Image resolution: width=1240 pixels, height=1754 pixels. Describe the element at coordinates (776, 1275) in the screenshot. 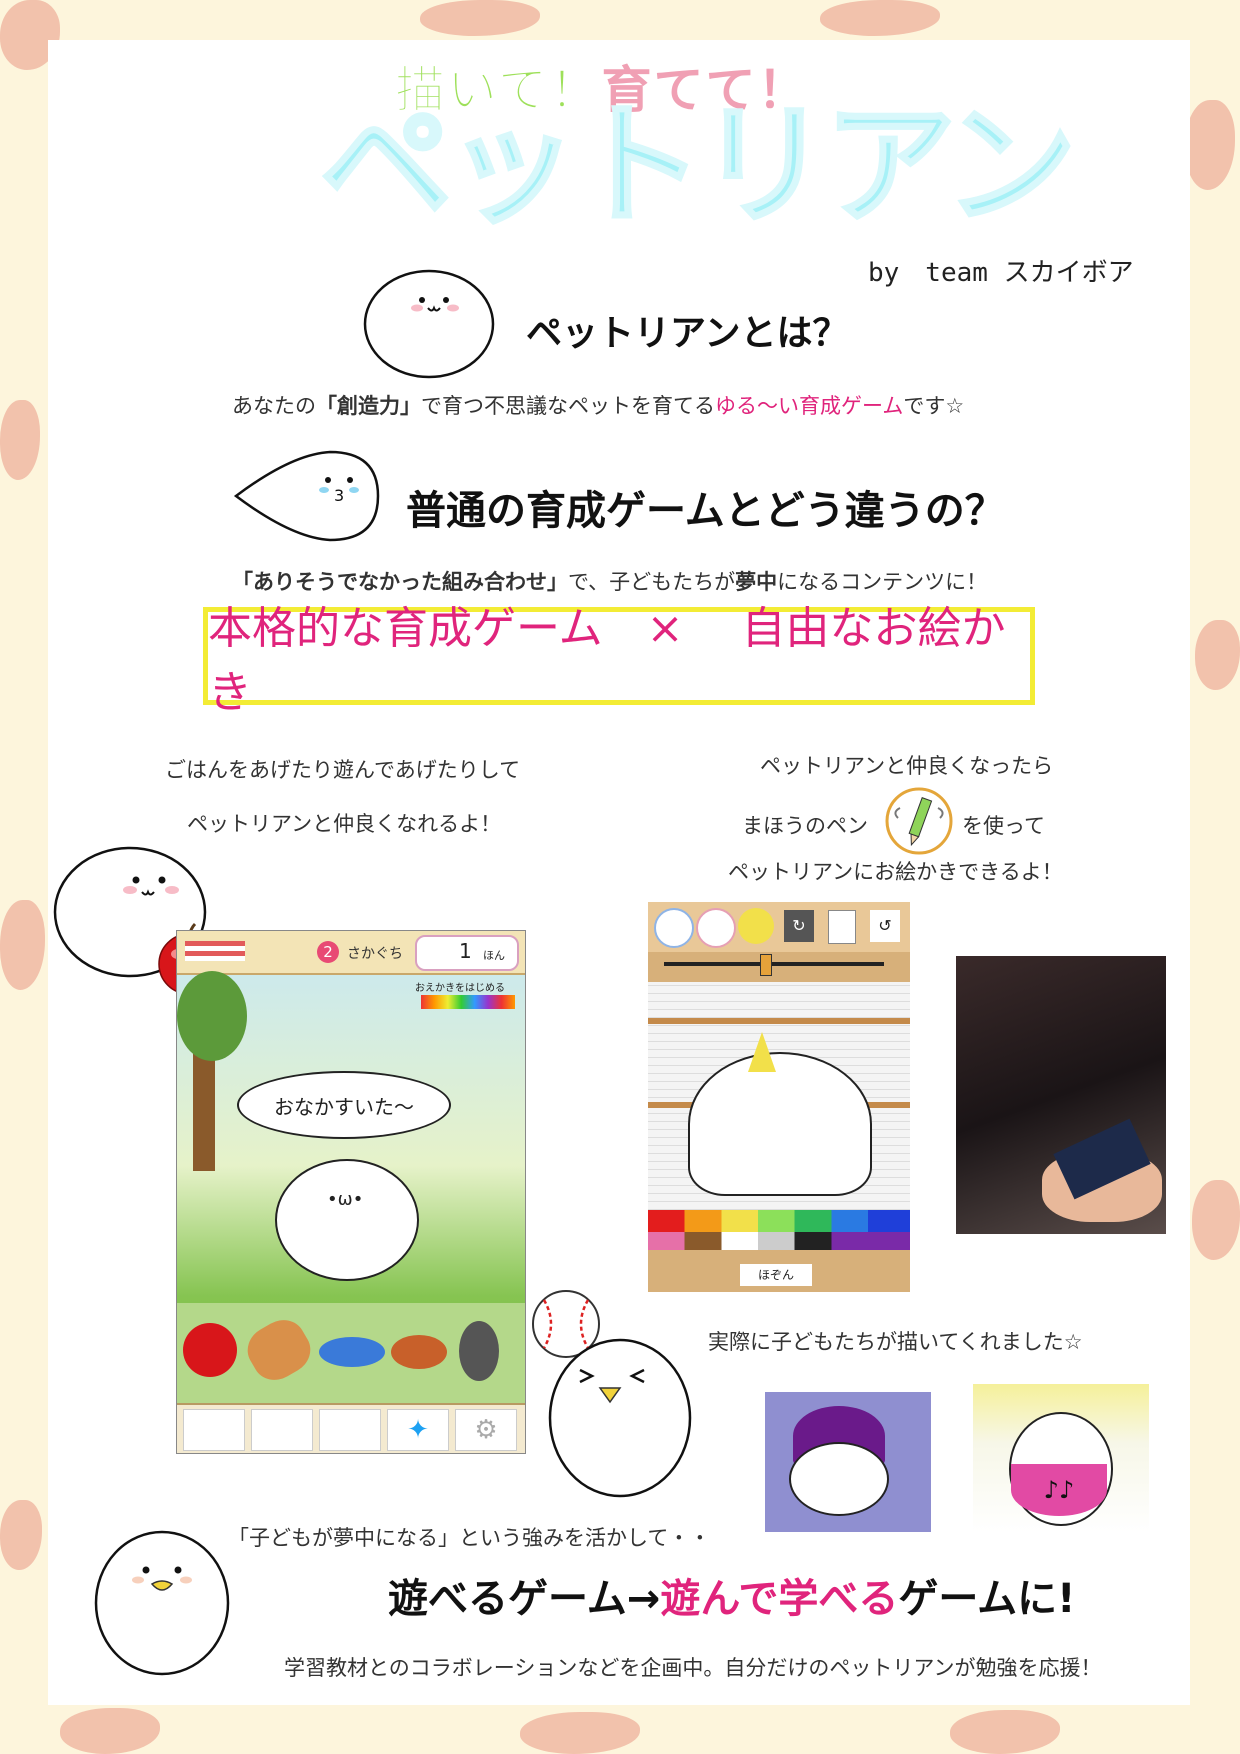

I see `save-button: ほぞん` at that location.